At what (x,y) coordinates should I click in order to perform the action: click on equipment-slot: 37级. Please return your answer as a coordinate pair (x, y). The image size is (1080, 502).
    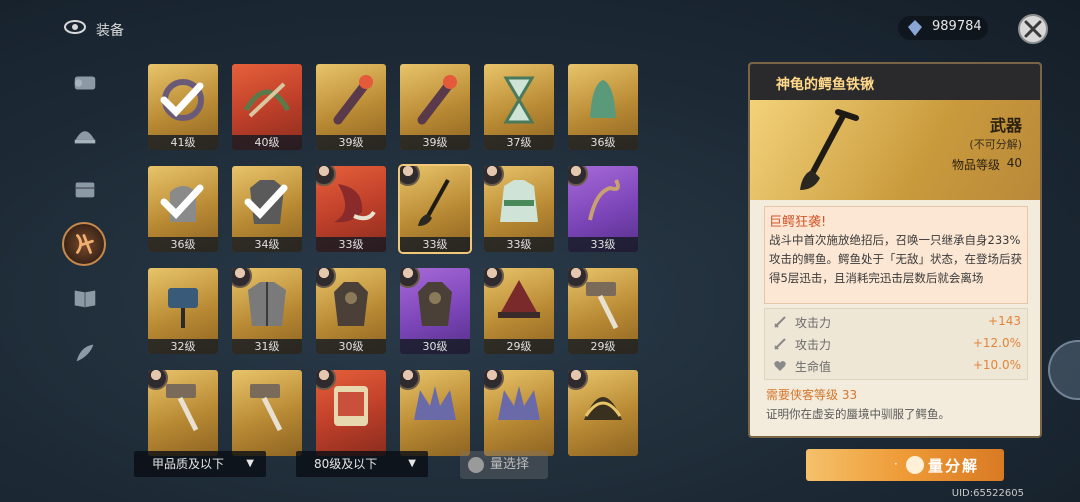
    Looking at the image, I should click on (519, 107).